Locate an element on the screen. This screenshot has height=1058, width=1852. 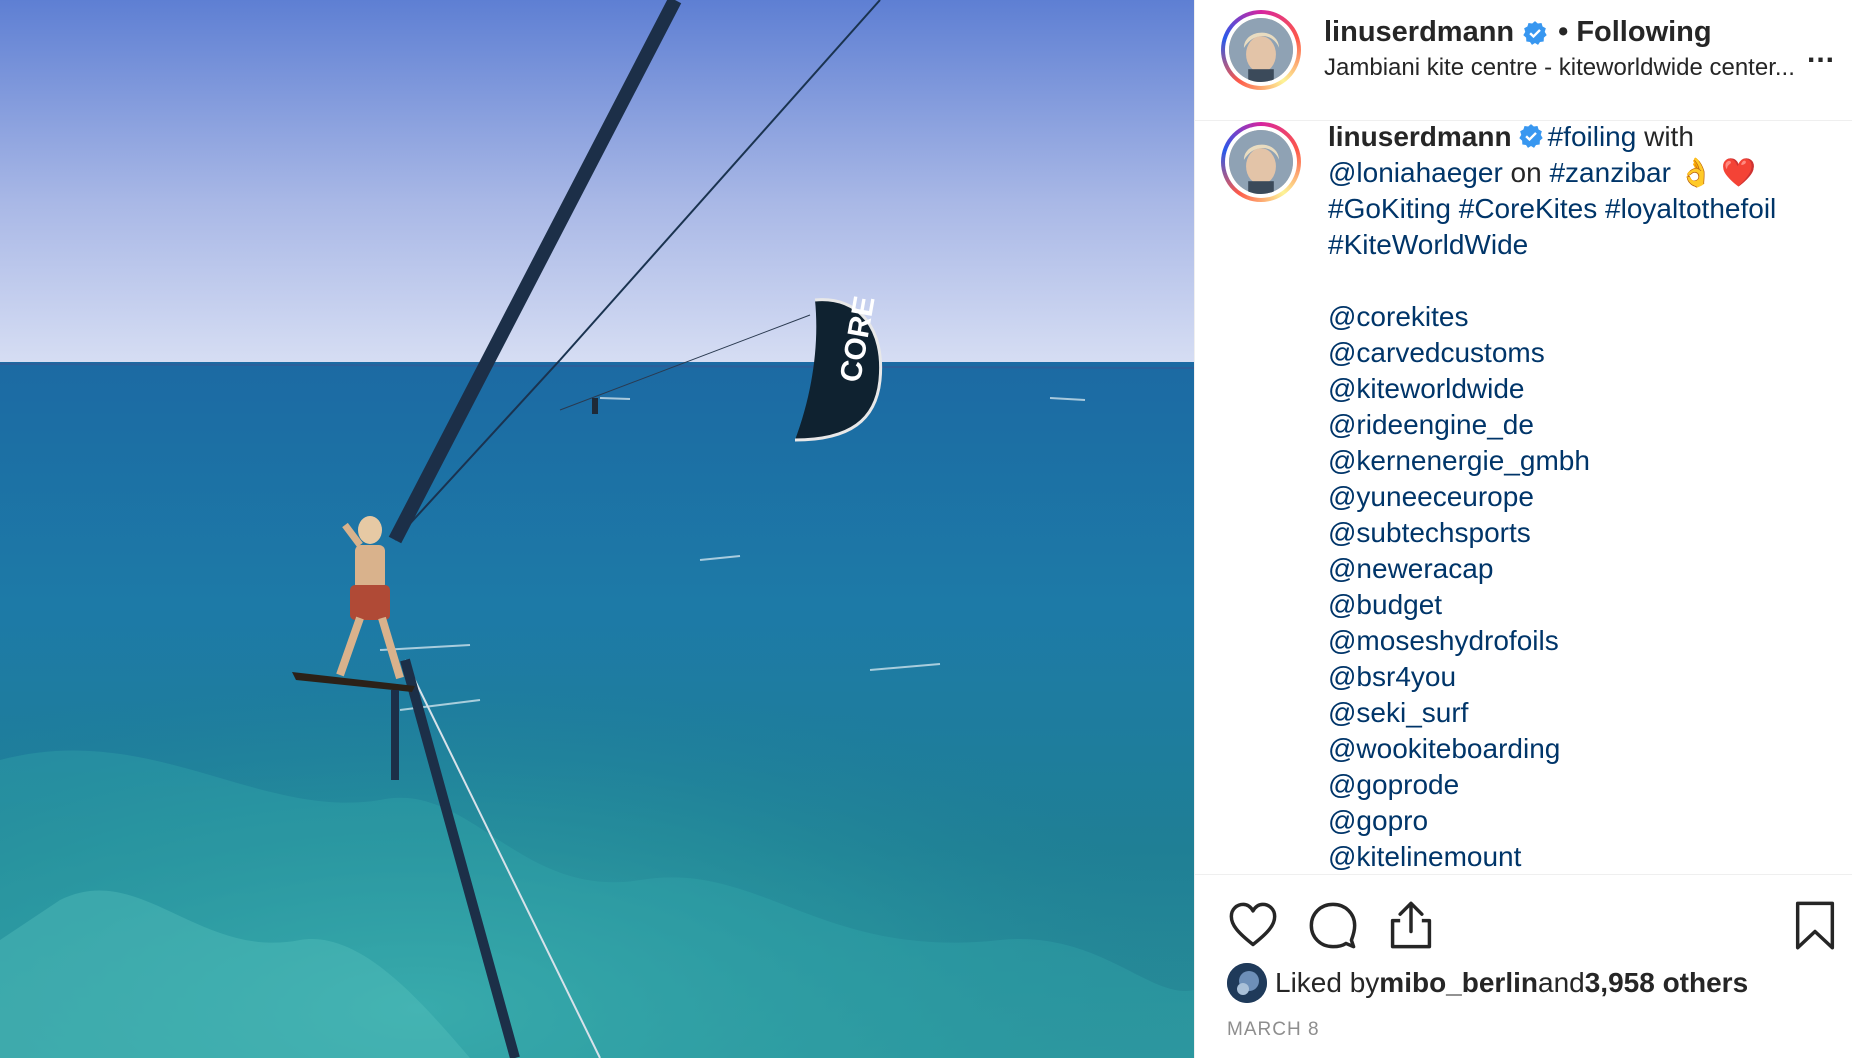
liker-avatar-image is located at coordinates (1247, 983).